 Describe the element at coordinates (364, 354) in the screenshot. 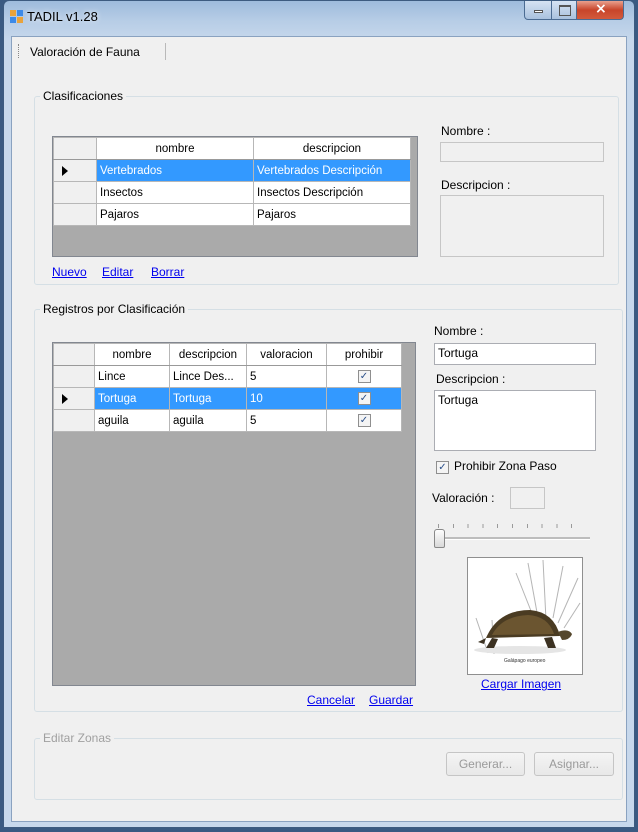

I see `column-header-prohibir: prohibir` at that location.